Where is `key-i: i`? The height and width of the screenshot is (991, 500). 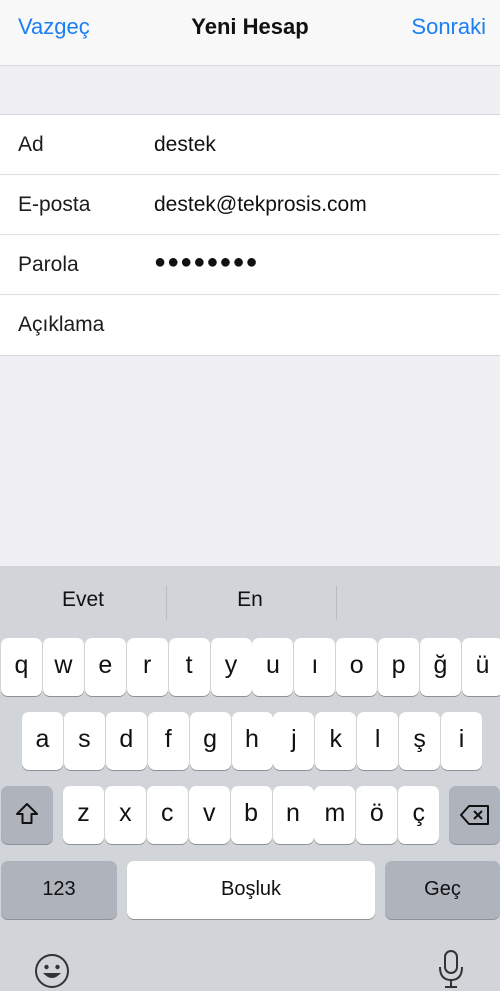 key-i: i is located at coordinates (461, 741).